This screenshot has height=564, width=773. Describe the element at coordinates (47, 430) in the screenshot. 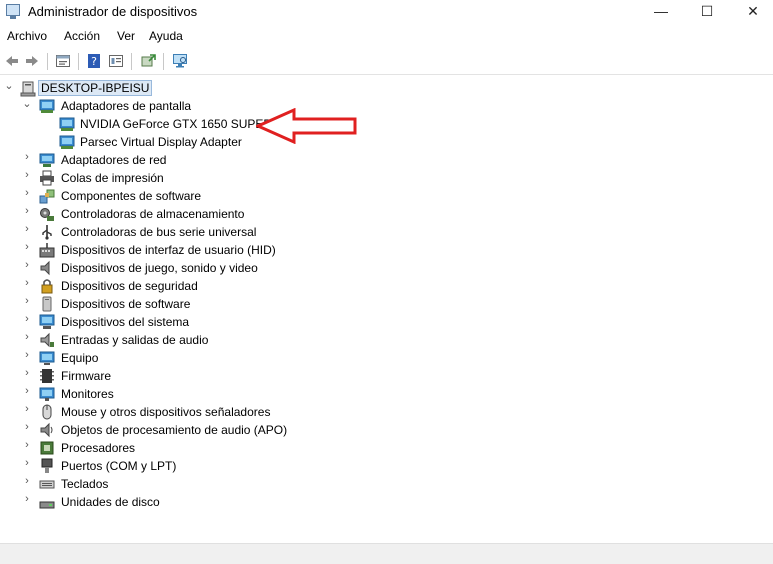

I see `audio-apo-icon` at that location.